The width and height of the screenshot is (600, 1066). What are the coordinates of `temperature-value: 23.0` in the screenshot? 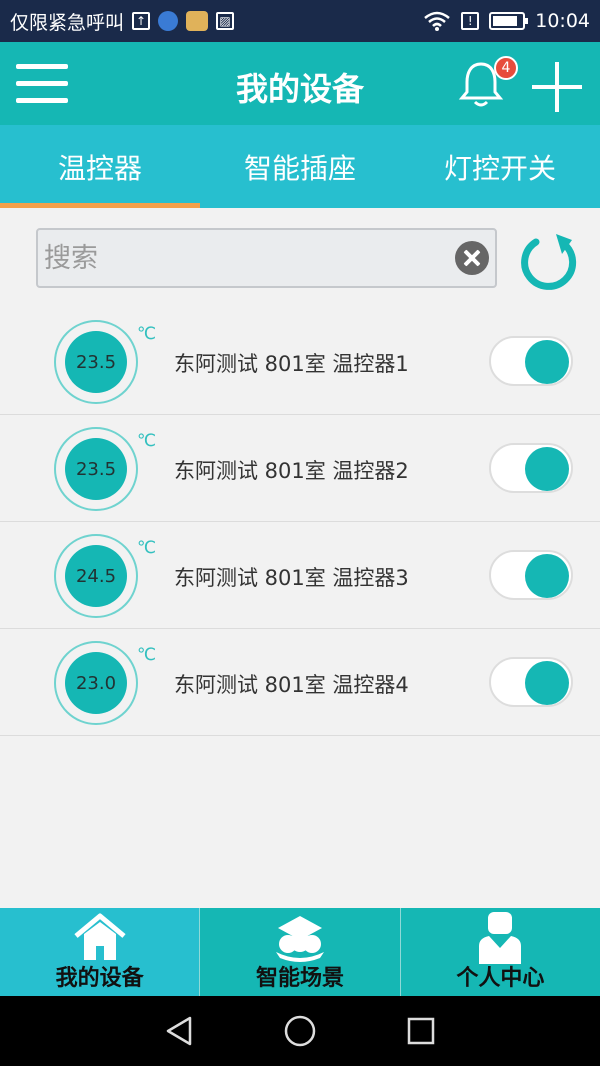 It's located at (96, 683).